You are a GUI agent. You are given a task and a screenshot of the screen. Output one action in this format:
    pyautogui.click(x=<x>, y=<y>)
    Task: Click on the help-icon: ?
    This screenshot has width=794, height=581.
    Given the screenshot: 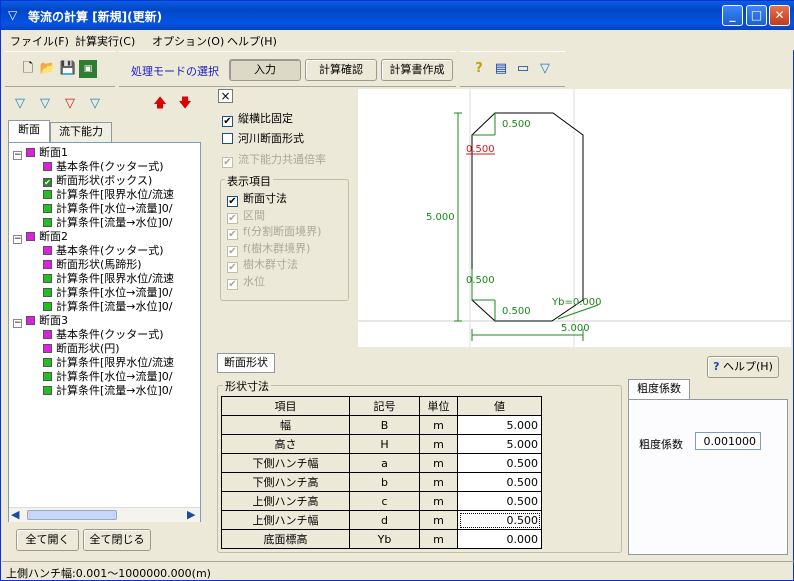 What is the action you would take?
    pyautogui.click(x=716, y=366)
    